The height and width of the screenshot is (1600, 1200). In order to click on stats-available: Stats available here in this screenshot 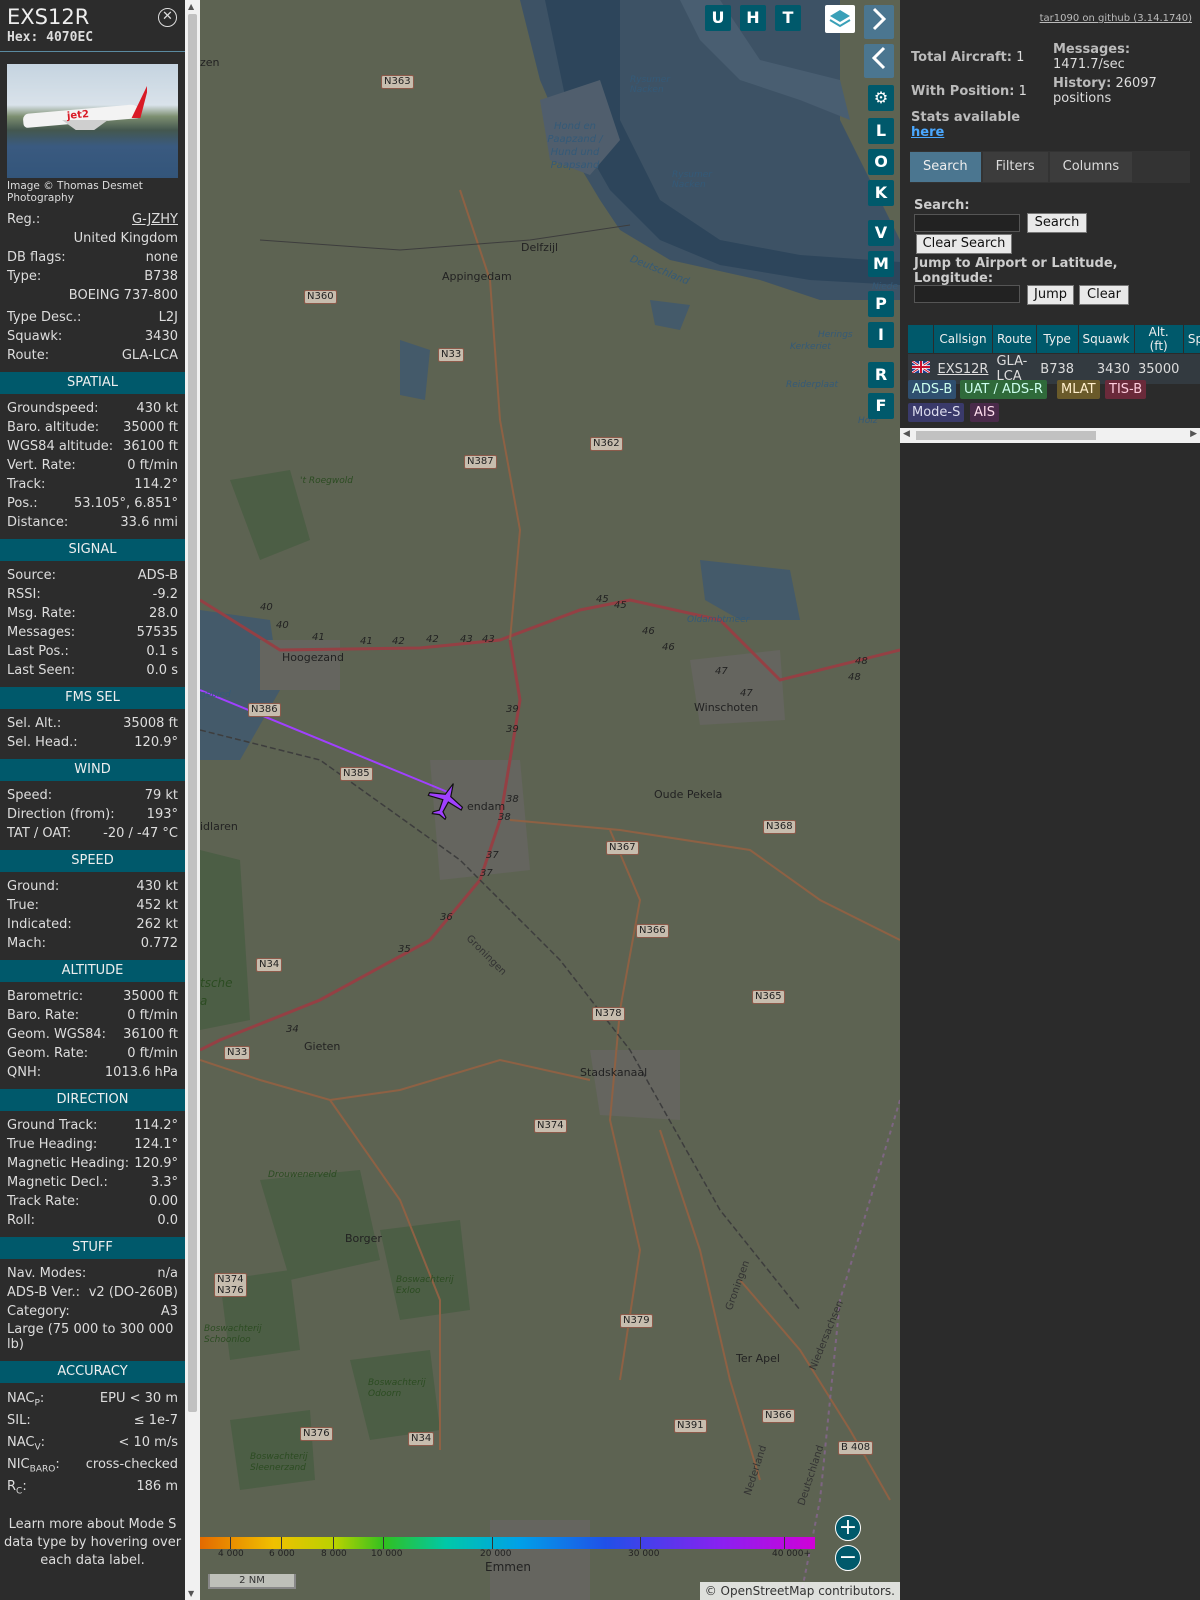, I will do `click(966, 125)`.